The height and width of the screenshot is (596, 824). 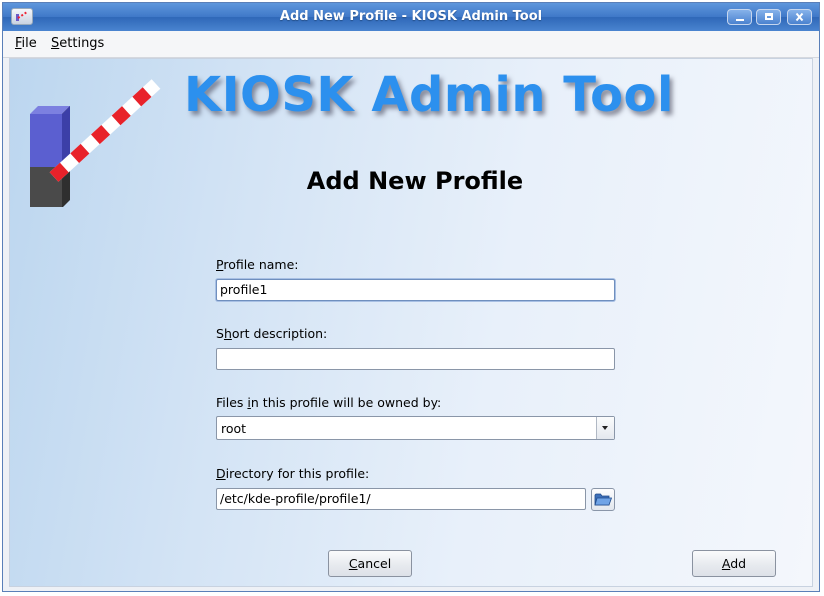 What do you see at coordinates (429, 95) in the screenshot?
I see `banner-title: KIOSK Admin Tool` at bounding box center [429, 95].